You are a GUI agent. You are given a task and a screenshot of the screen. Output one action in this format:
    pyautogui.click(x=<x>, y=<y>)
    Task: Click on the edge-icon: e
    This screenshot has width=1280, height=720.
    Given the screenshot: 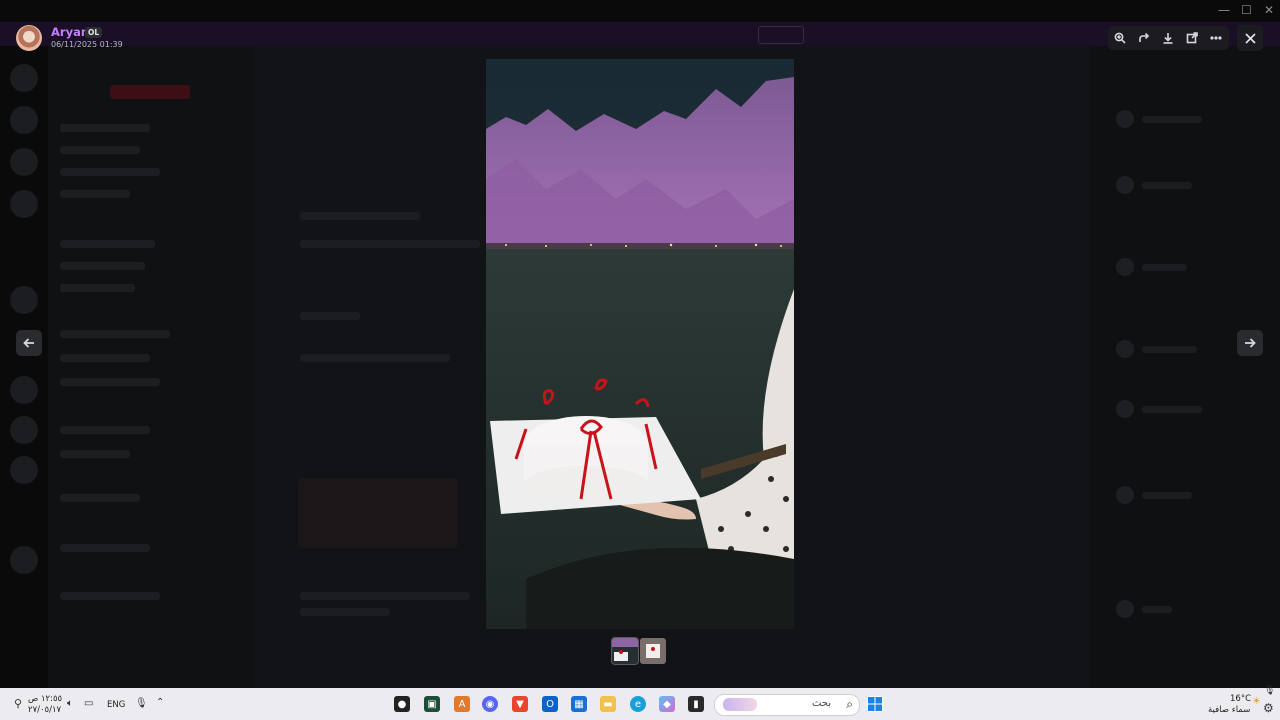 What is the action you would take?
    pyautogui.click(x=638, y=704)
    